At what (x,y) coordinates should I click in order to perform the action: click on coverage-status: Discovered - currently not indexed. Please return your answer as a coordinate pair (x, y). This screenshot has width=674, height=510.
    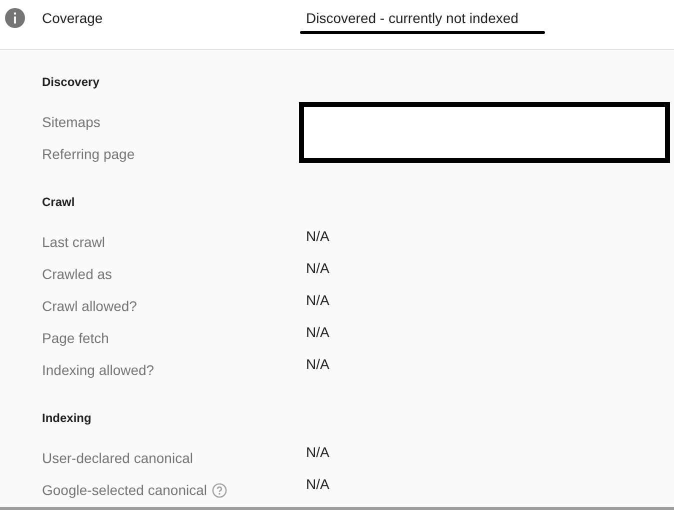
    Looking at the image, I should click on (412, 18).